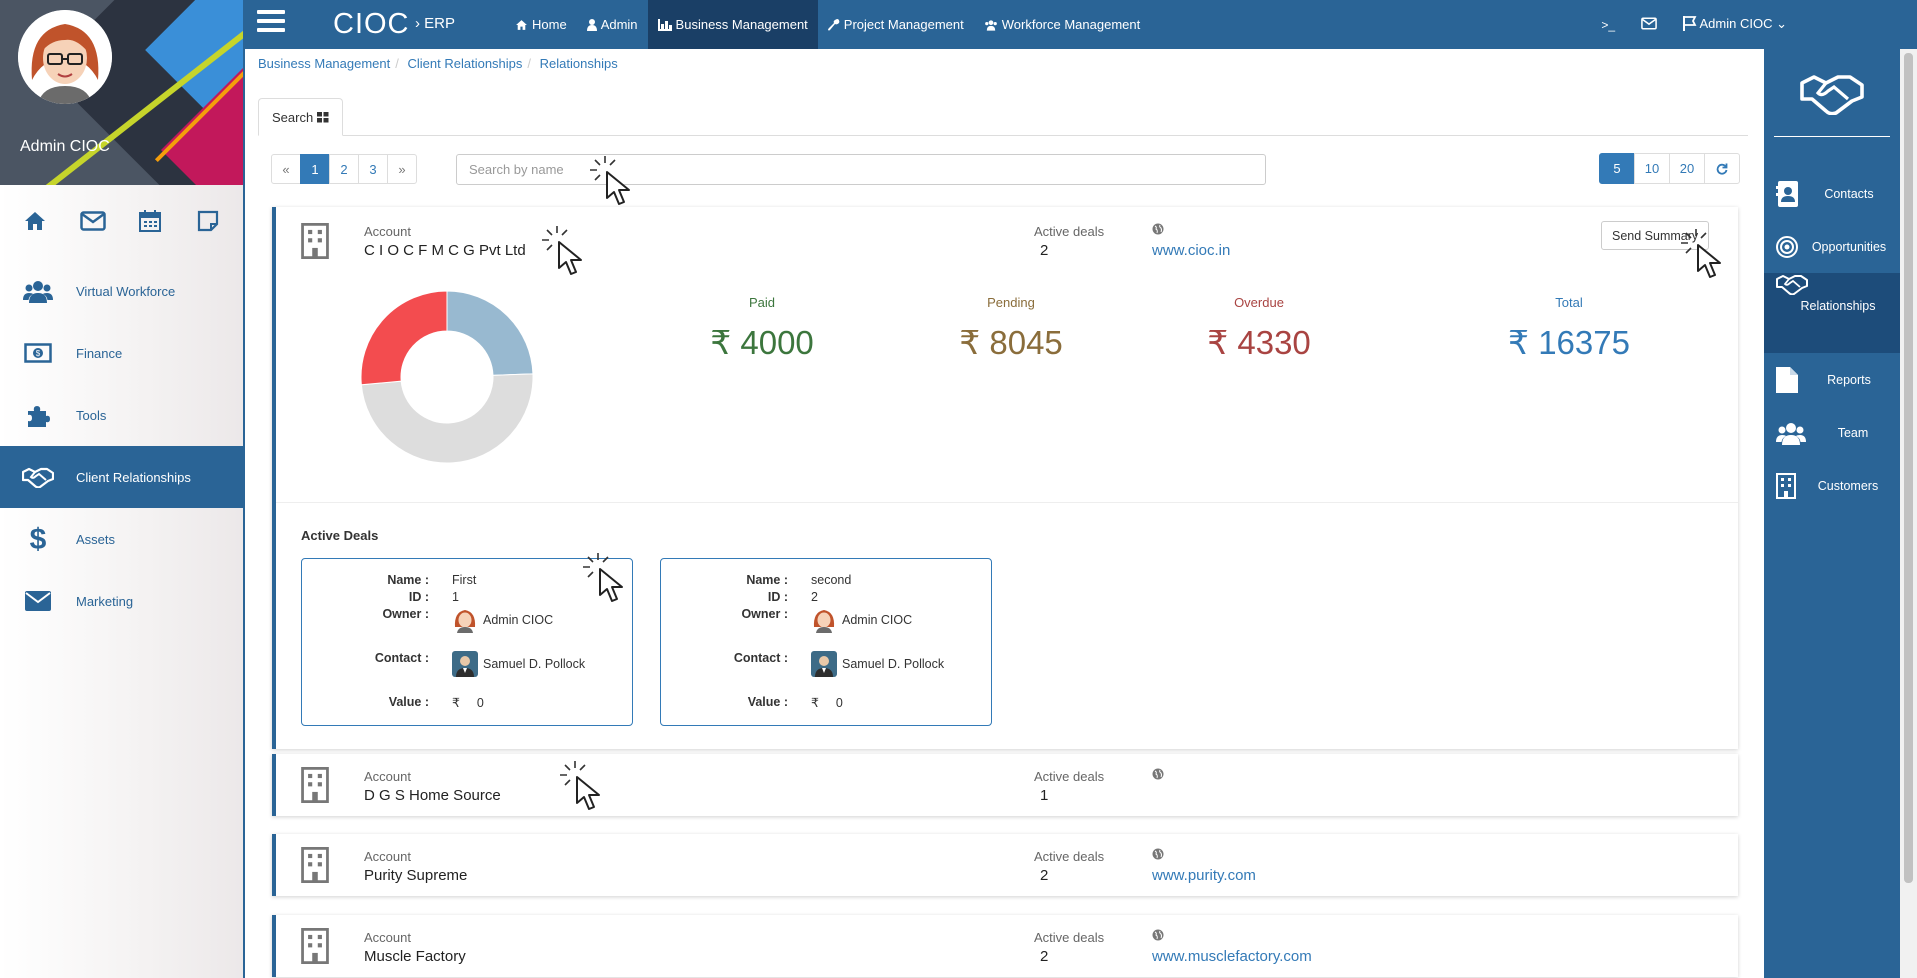  I want to click on scrollbar, so click(1908, 513).